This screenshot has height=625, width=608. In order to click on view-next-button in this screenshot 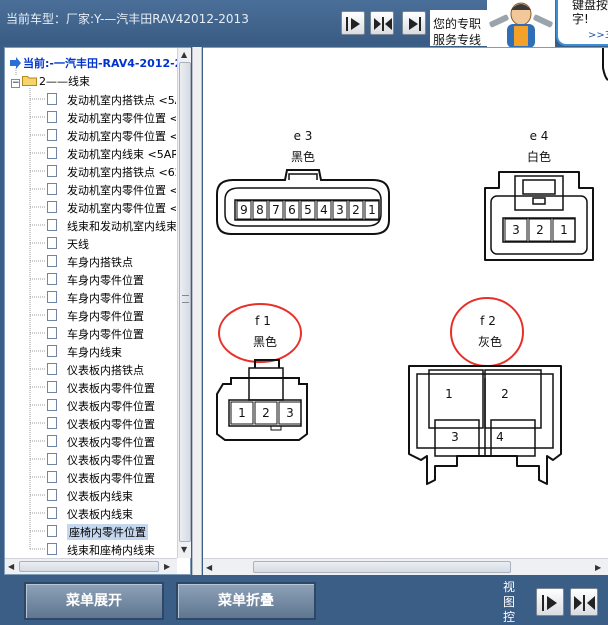, I will do `click(550, 602)`.